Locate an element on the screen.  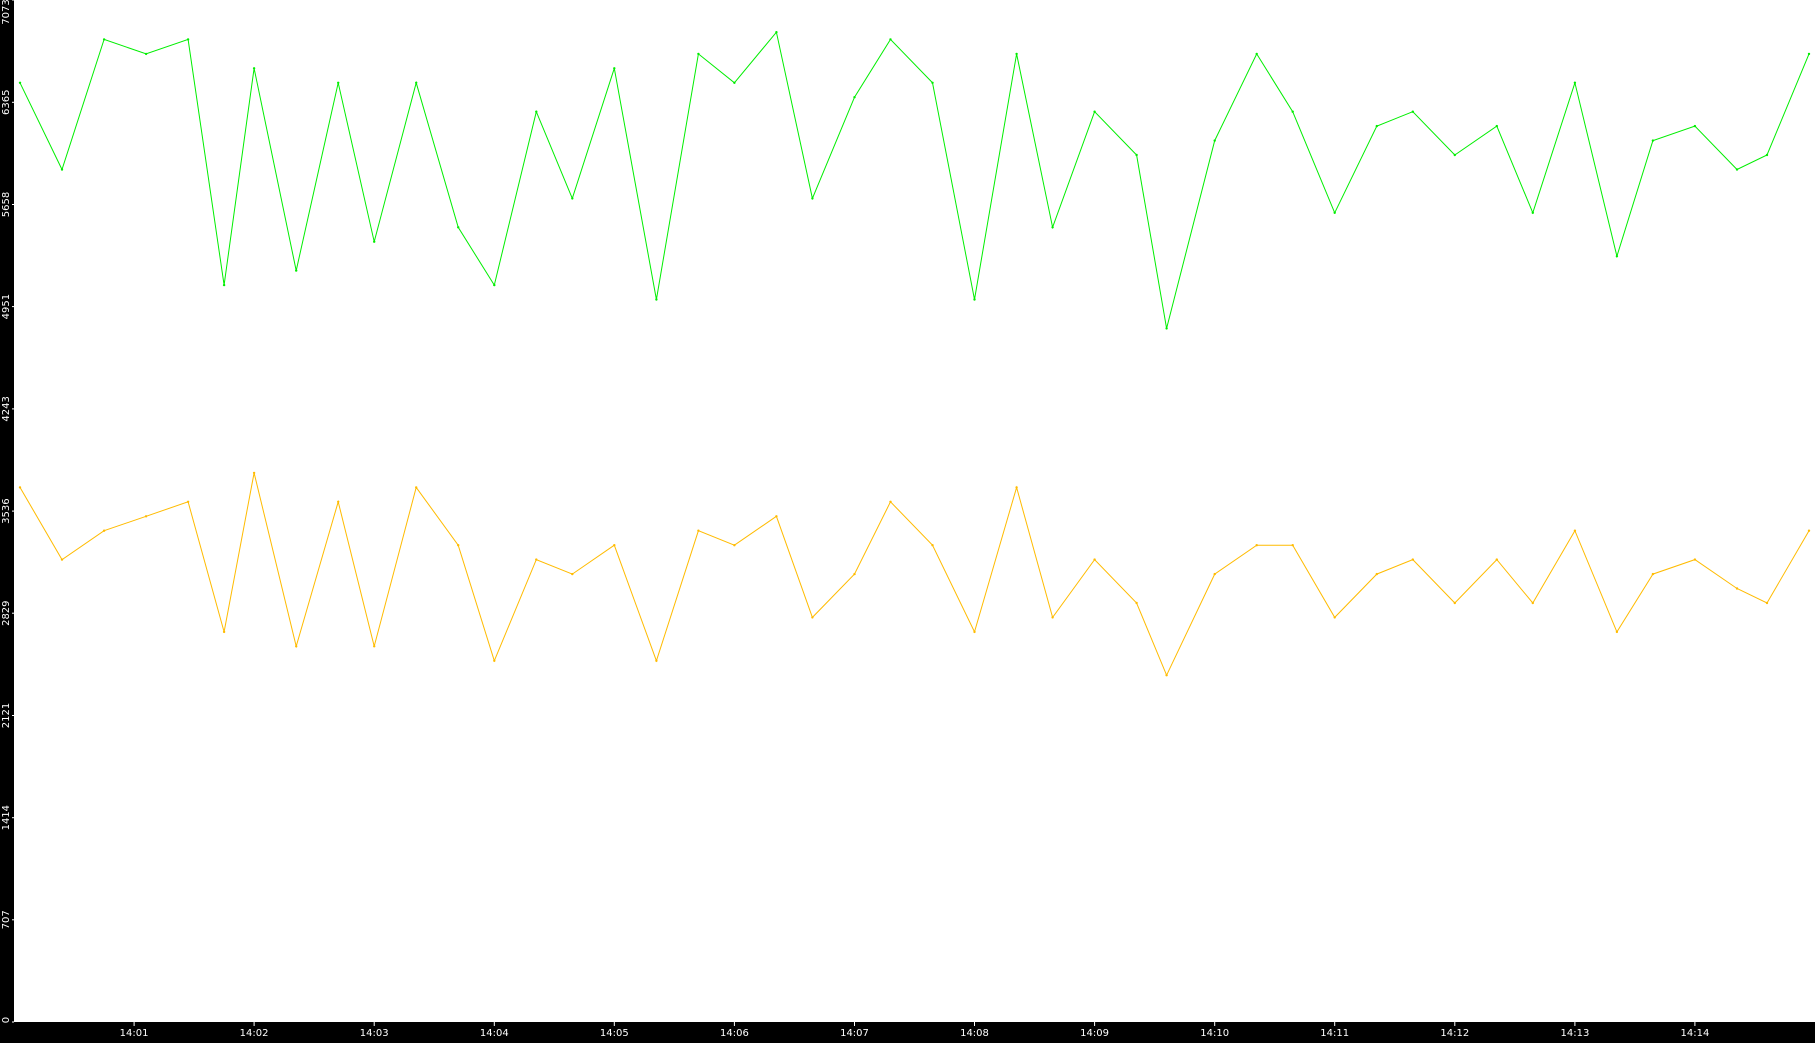
x-tick-label: 14:11 is located at coordinates (1334, 1033).